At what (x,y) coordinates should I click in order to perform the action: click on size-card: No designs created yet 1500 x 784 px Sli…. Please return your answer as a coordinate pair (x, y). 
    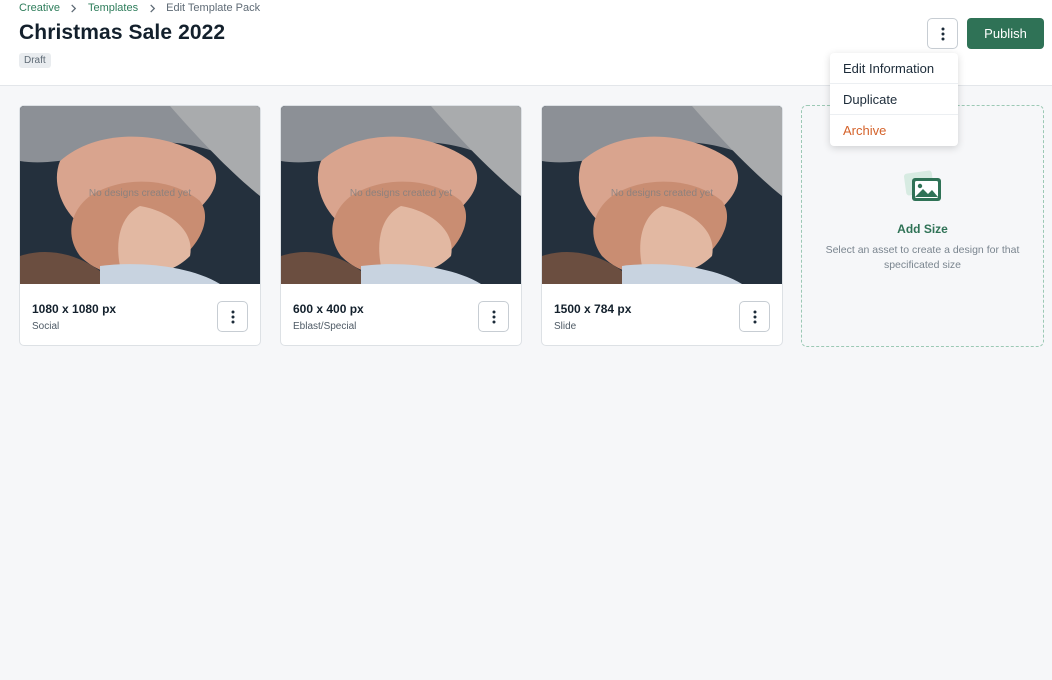
    Looking at the image, I should click on (662, 225).